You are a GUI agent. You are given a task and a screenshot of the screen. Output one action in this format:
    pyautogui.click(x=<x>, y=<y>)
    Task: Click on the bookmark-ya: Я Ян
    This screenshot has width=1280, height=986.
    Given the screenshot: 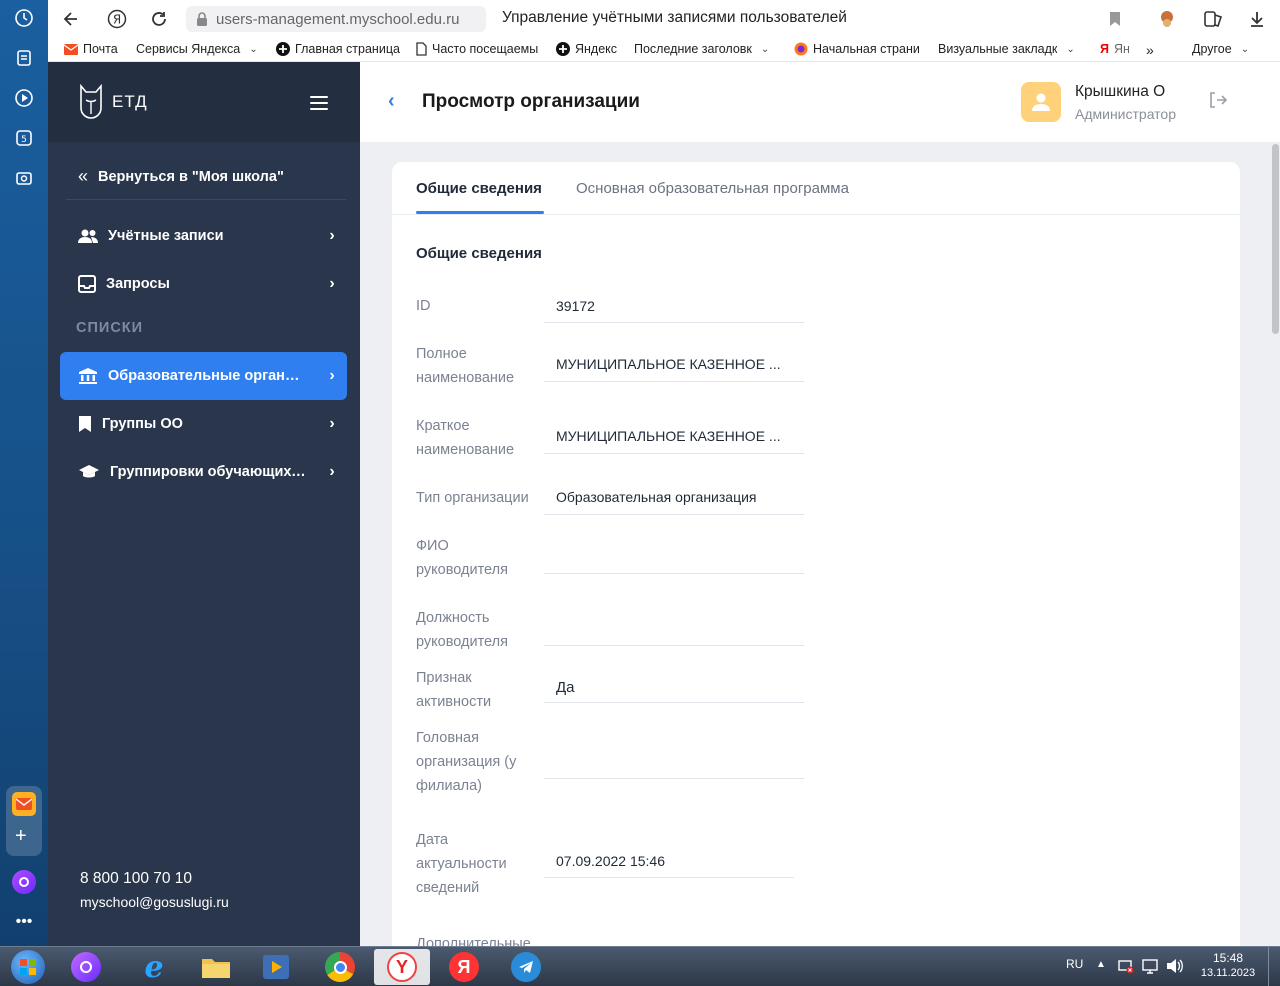 What is the action you would take?
    pyautogui.click(x=1118, y=49)
    